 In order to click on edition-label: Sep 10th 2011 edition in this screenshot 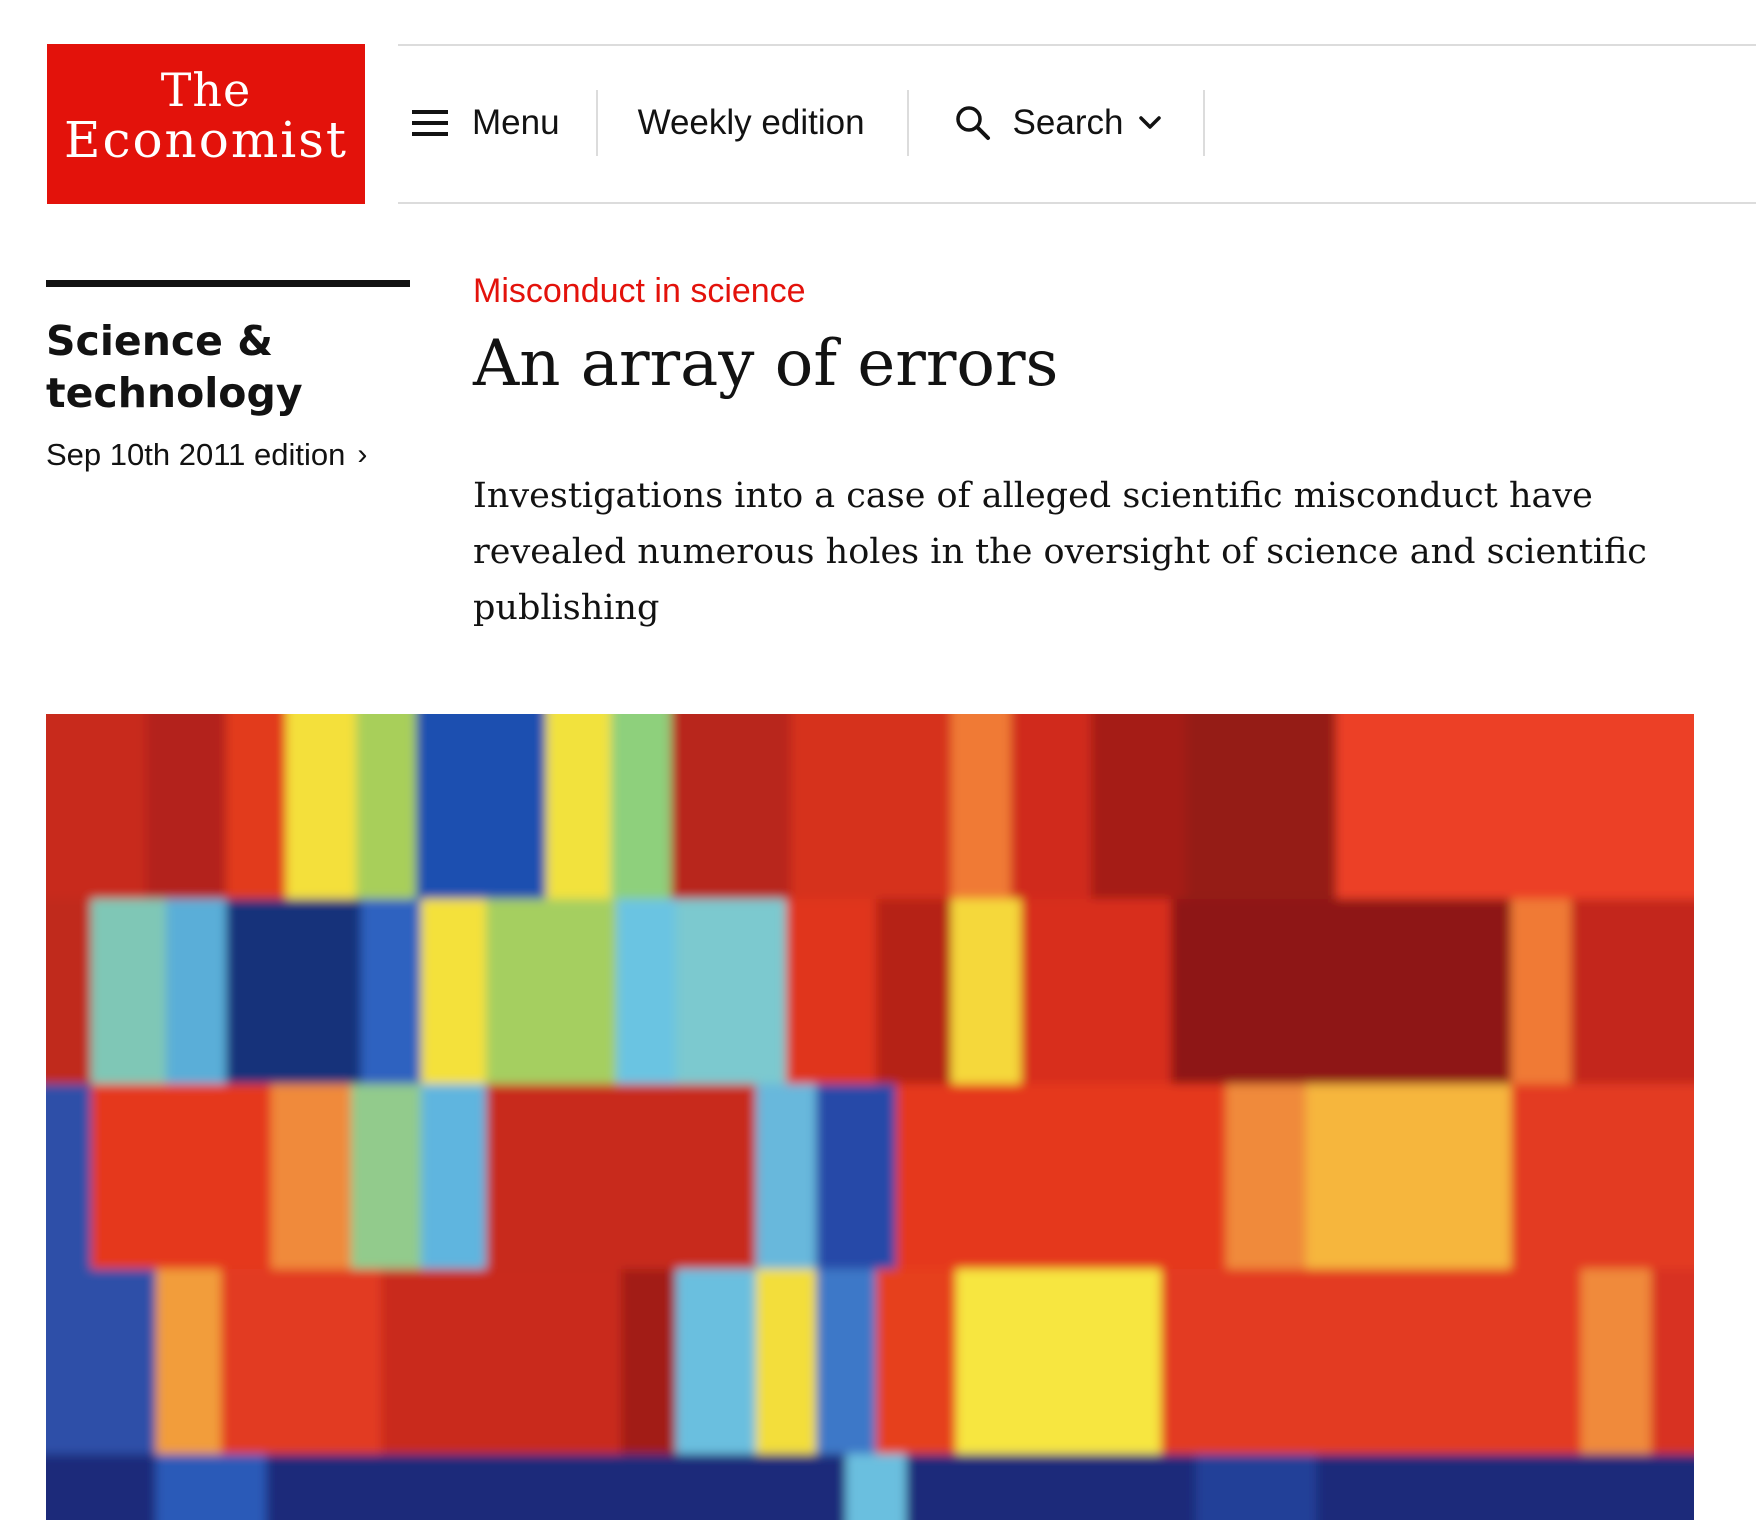, I will do `click(196, 454)`.